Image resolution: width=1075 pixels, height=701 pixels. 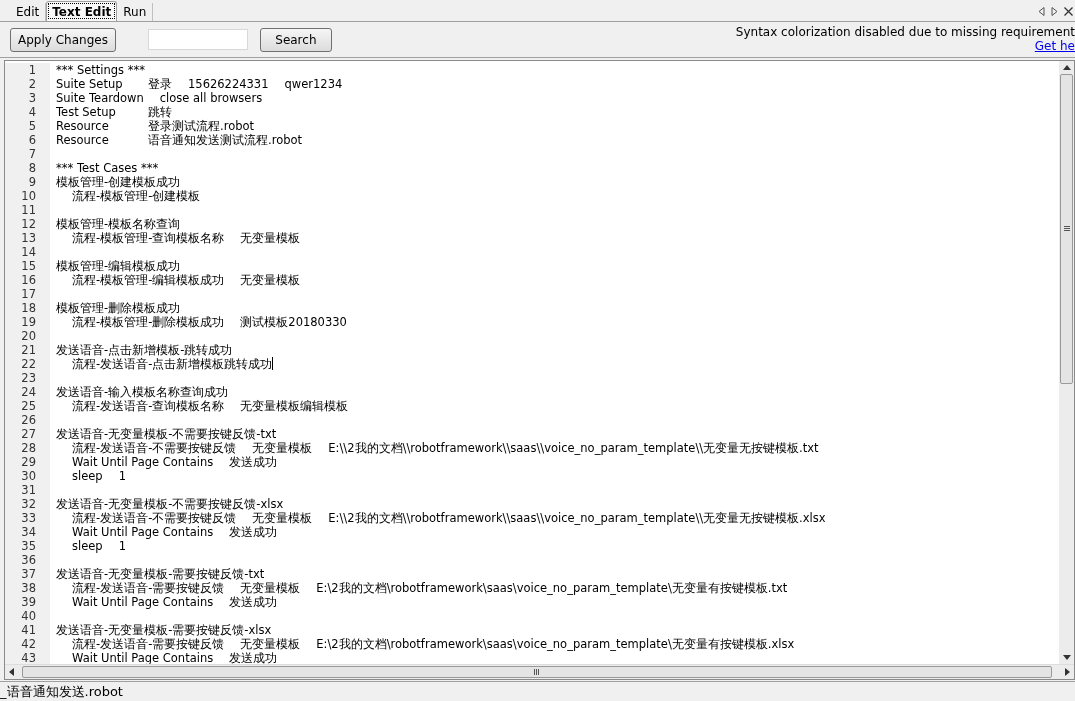 I want to click on code-text: 模板管理-编辑模板成功, so click(x=118, y=265).